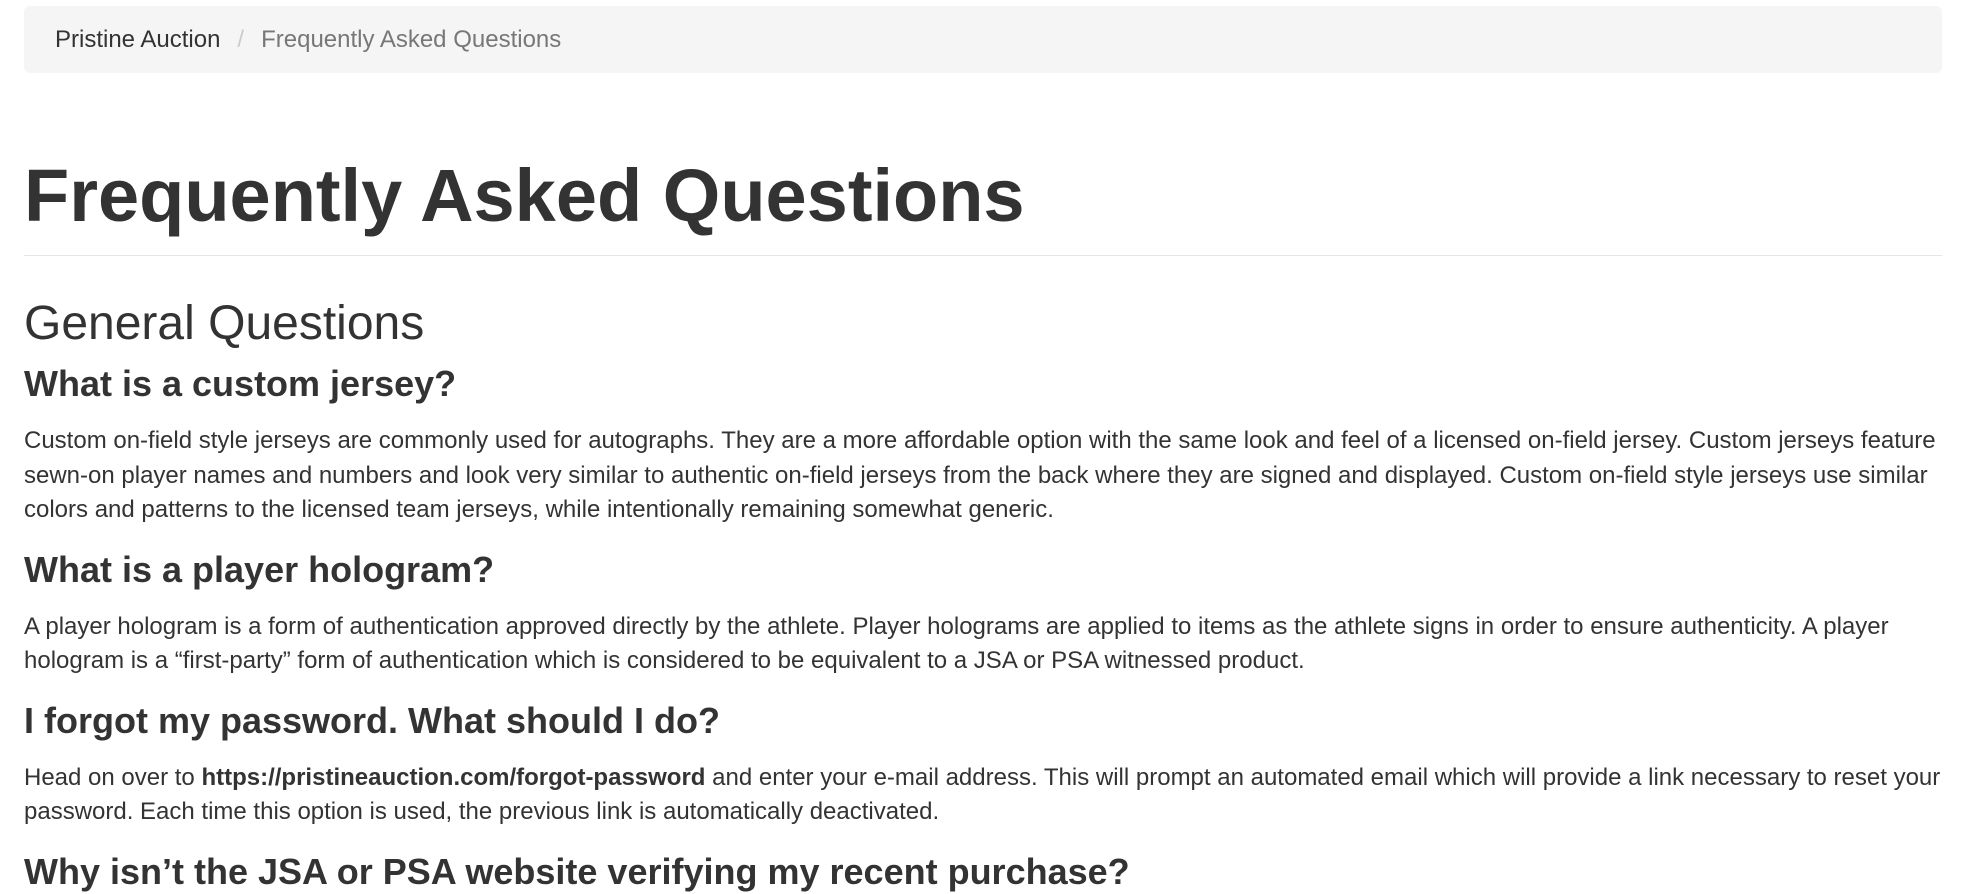 The height and width of the screenshot is (894, 1966). I want to click on section-title-general: General Questions, so click(224, 323).